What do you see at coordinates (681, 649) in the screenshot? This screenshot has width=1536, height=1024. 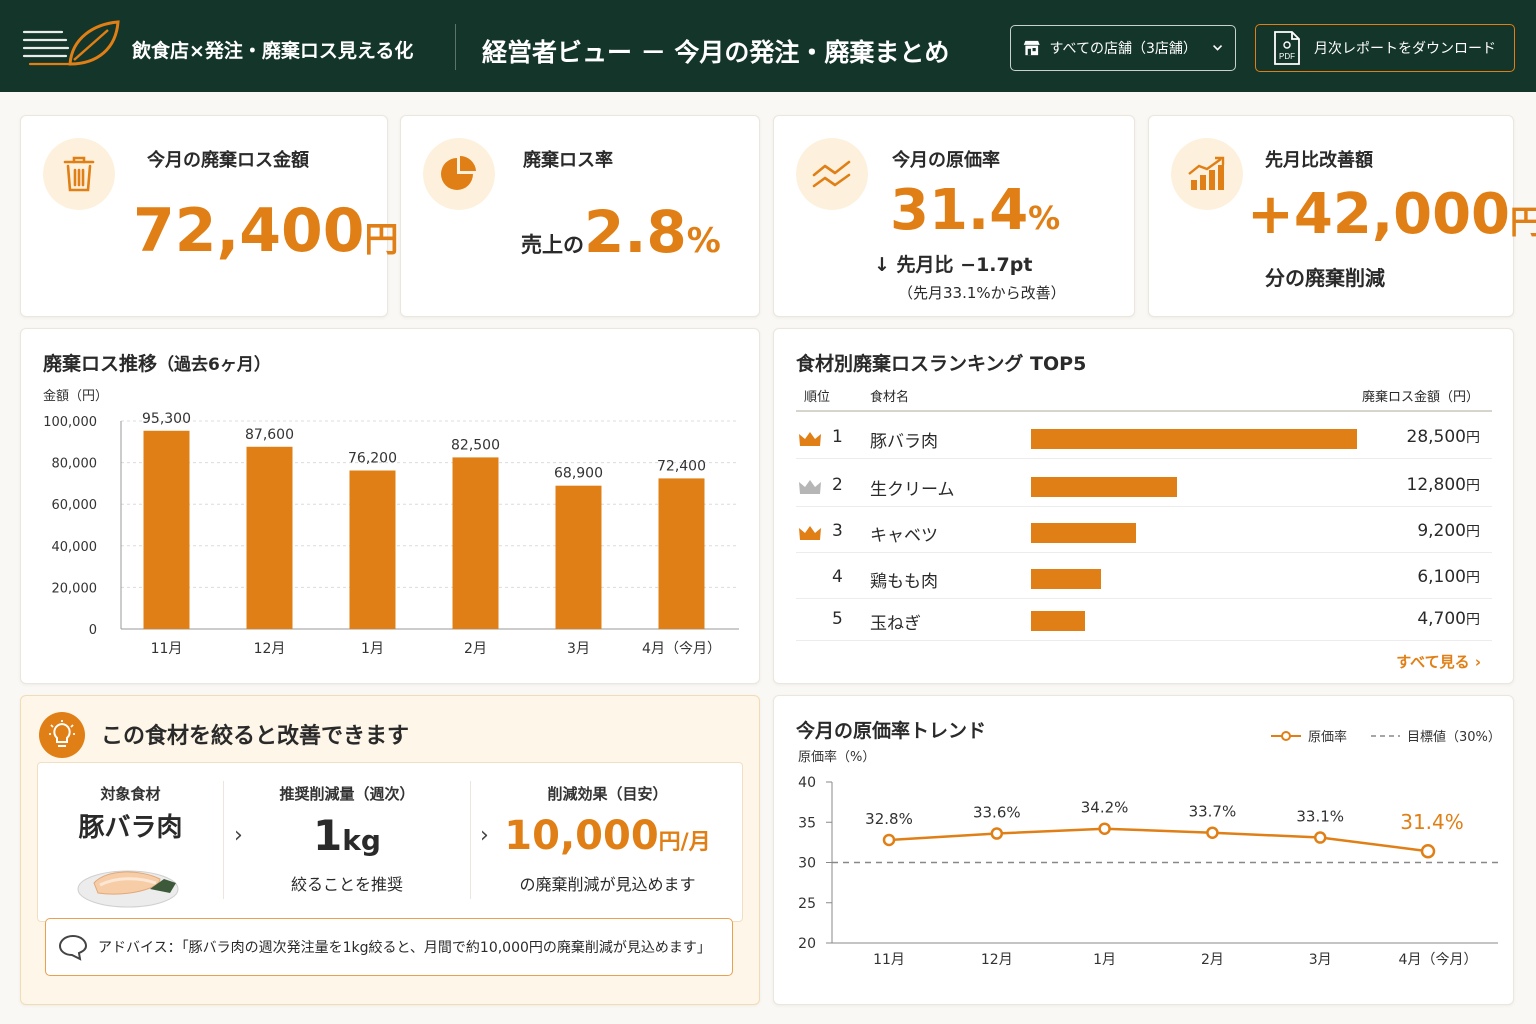 I see `x-tick-label: 4月（今月）` at bounding box center [681, 649].